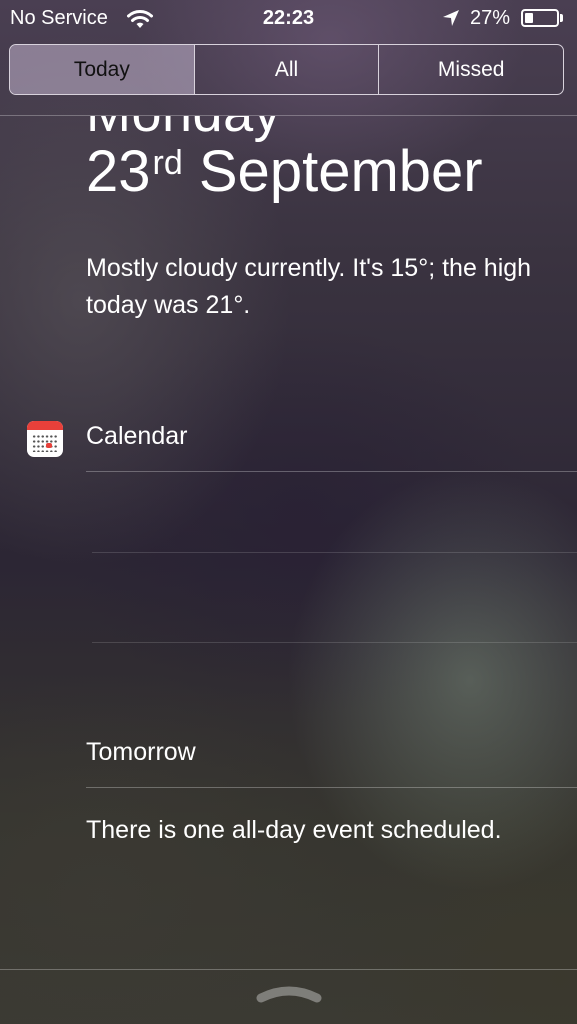 The width and height of the screenshot is (577, 1024). What do you see at coordinates (45, 443) in the screenshot?
I see `calendar-icon-grid` at bounding box center [45, 443].